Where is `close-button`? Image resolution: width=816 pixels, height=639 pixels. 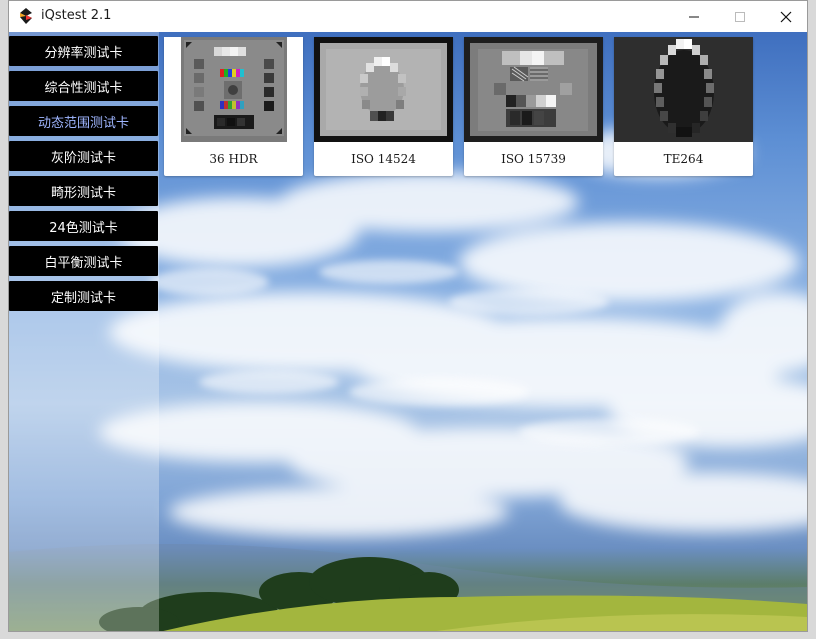
close-button is located at coordinates (785, 16).